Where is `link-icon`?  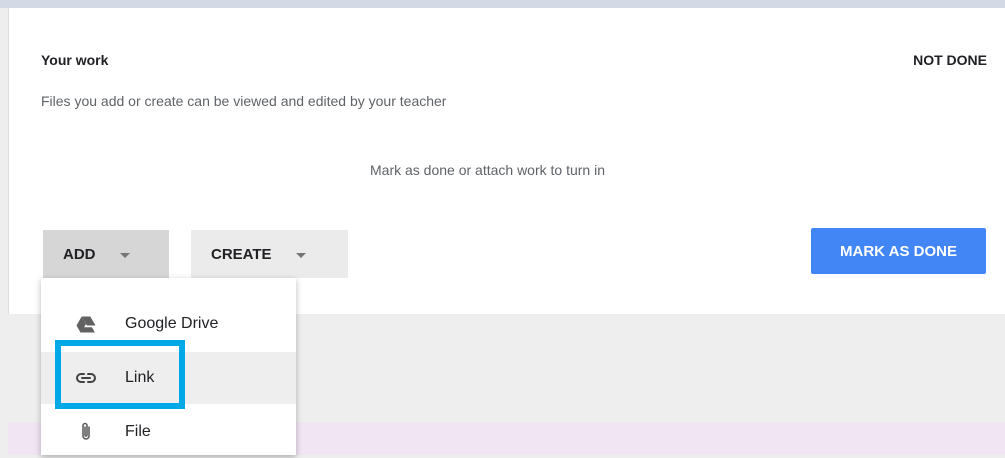 link-icon is located at coordinates (86, 378).